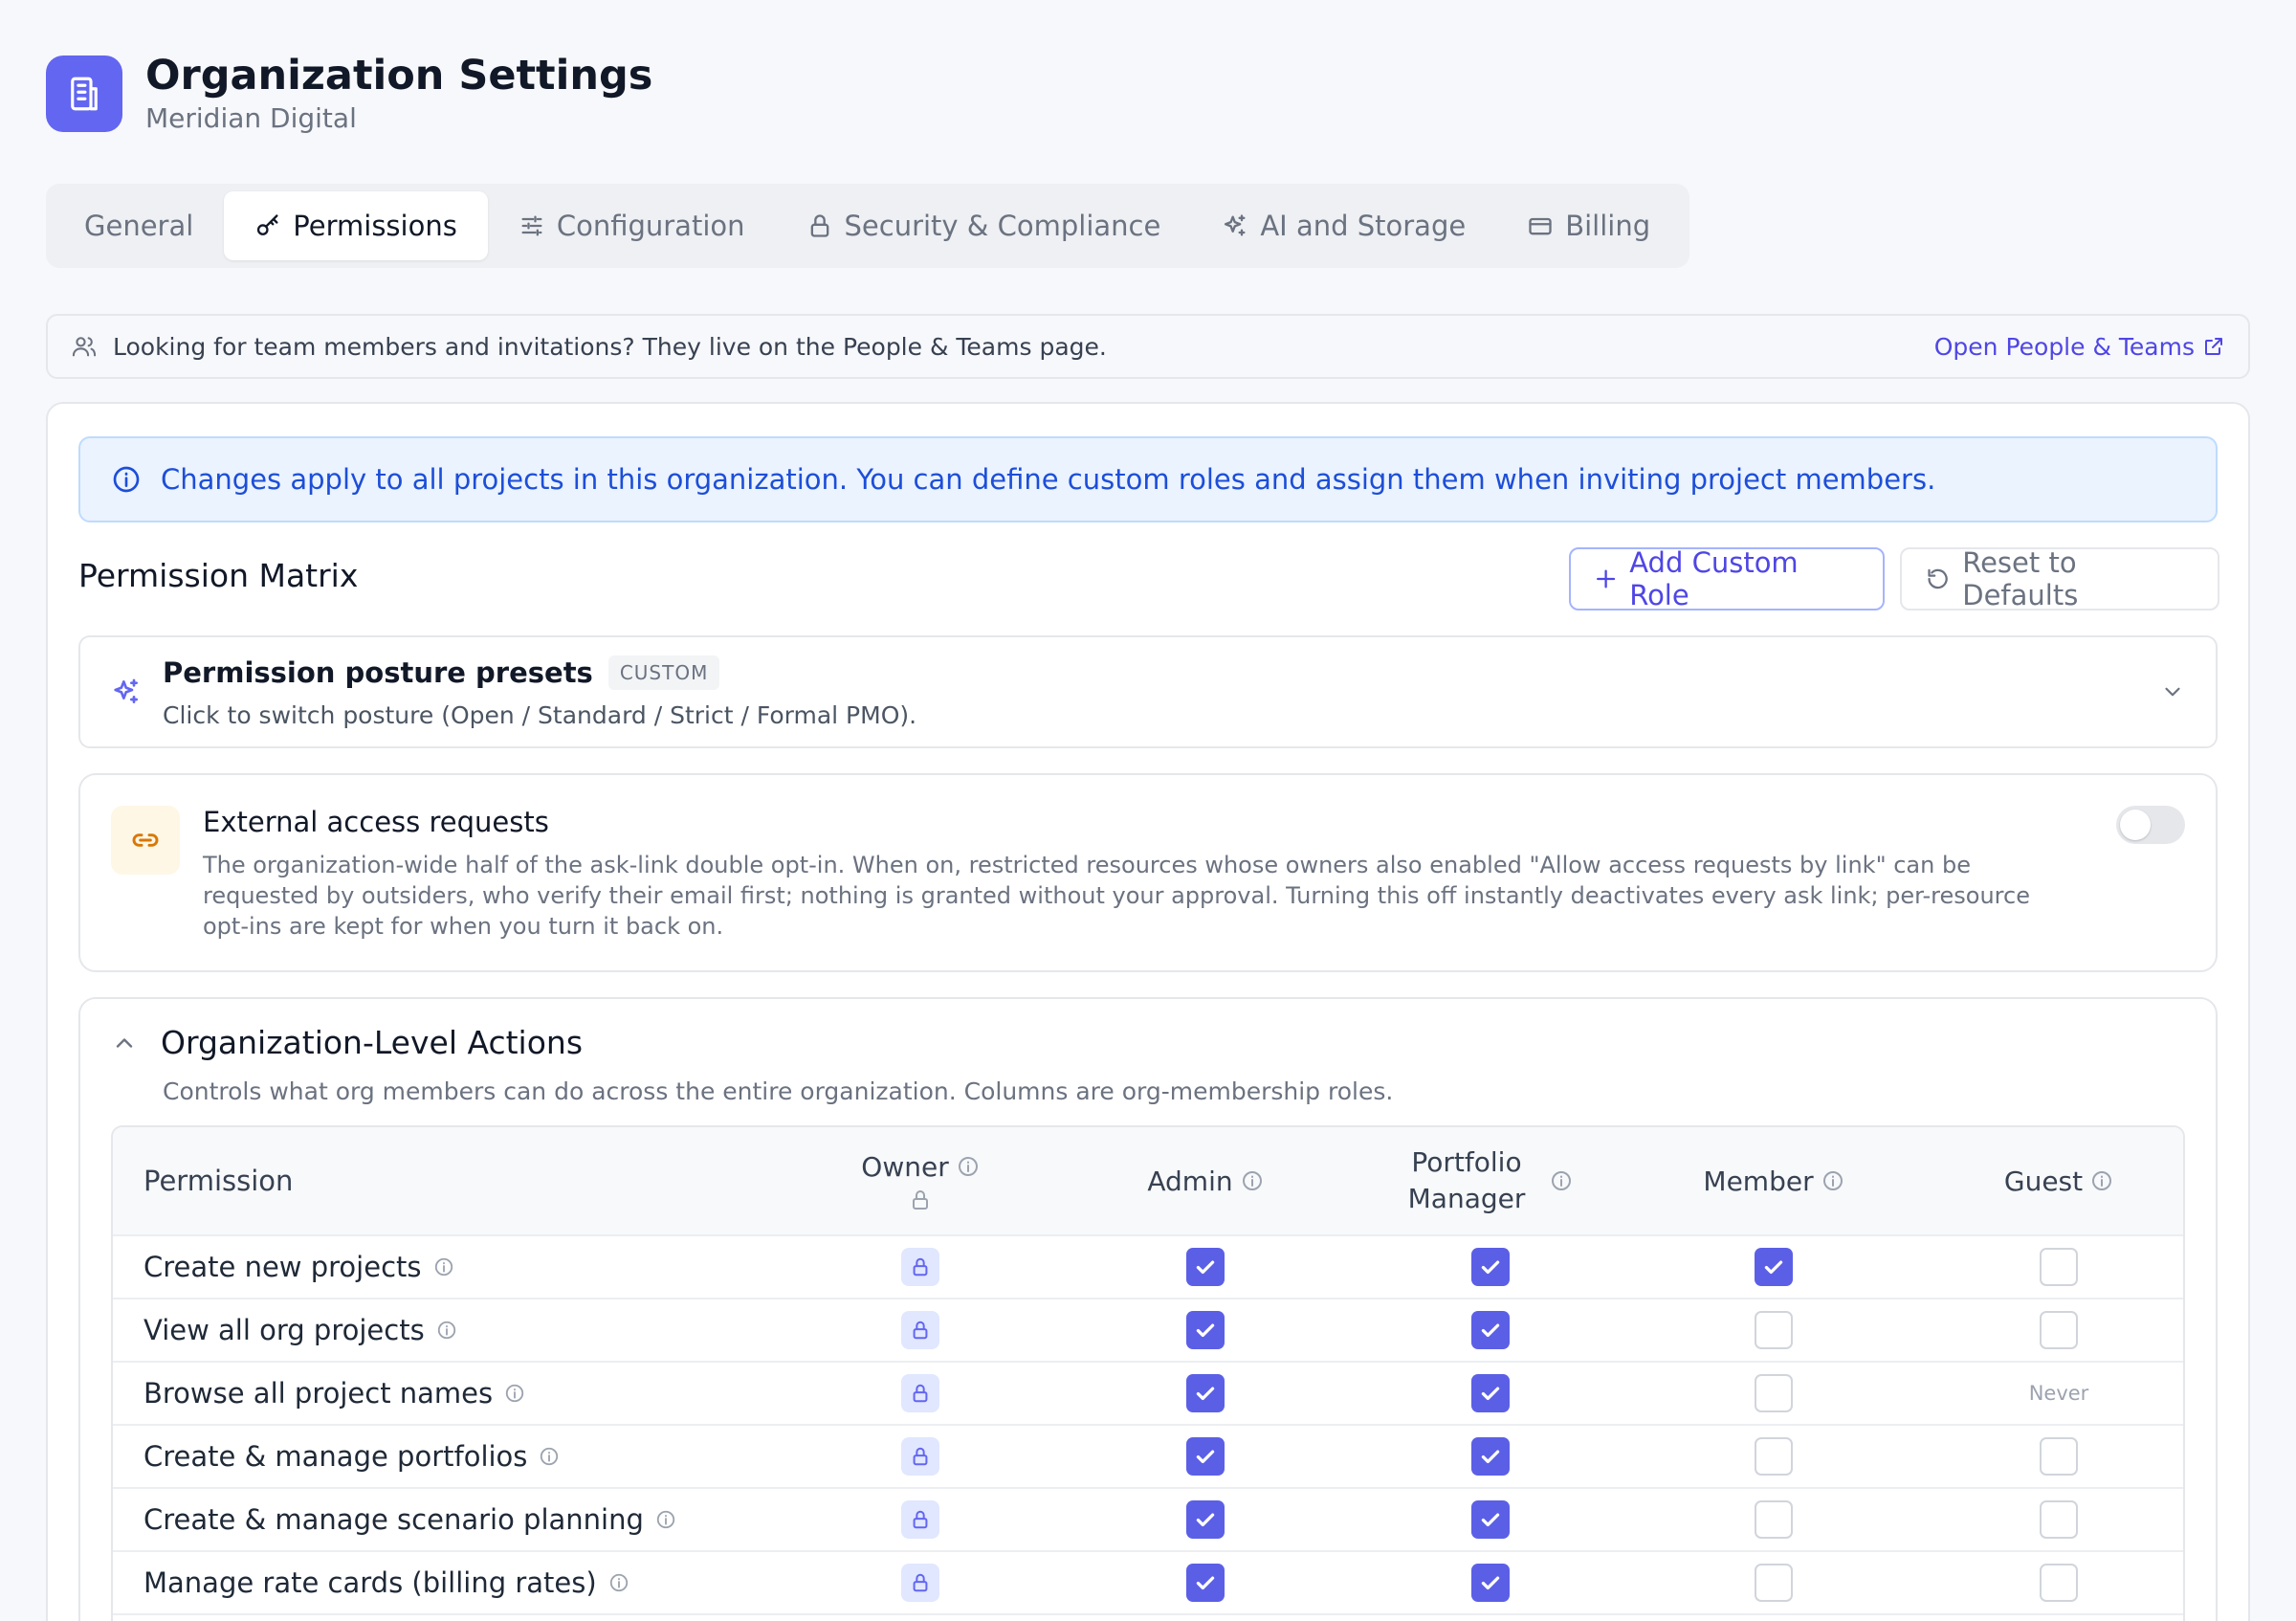 The image size is (2296, 1621). I want to click on tab-general: General, so click(139, 225).